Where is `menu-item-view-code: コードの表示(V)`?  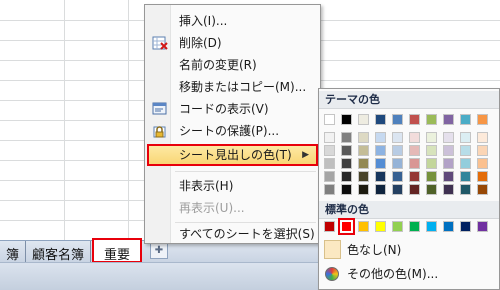 menu-item-view-code: コードの表示(V) is located at coordinates (232, 109).